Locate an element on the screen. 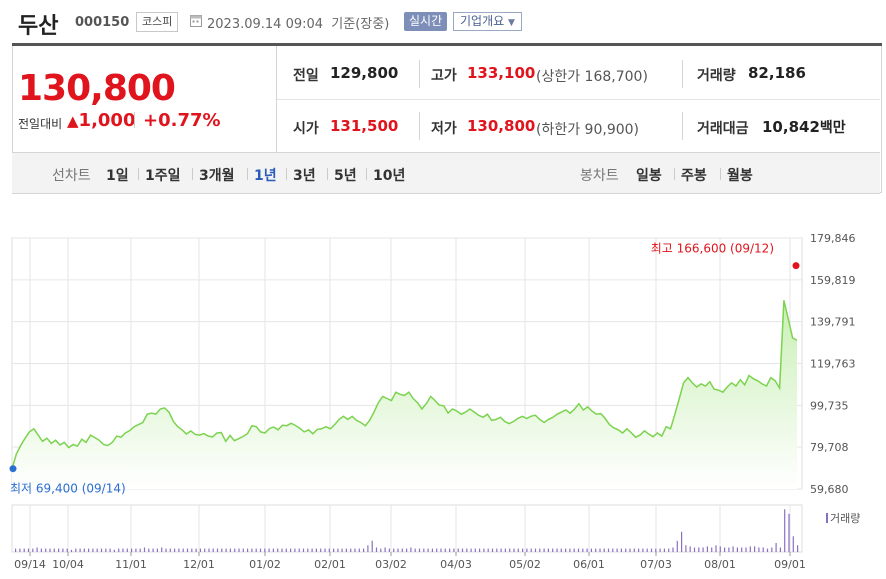  up-triangle-icon: ▲ is located at coordinates (73, 121).